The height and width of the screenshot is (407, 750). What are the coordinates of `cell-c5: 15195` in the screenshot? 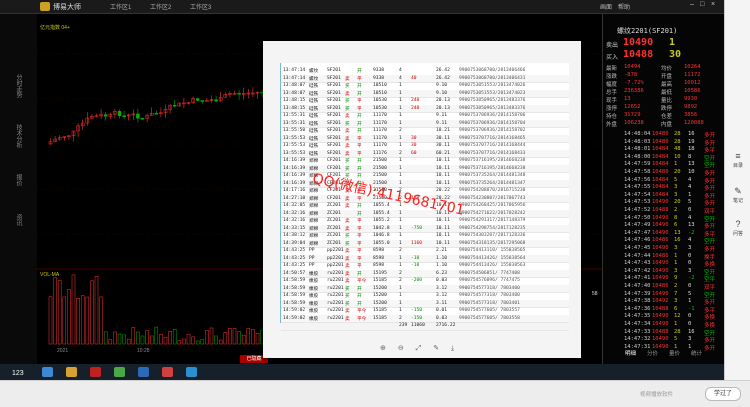 It's located at (380, 273).